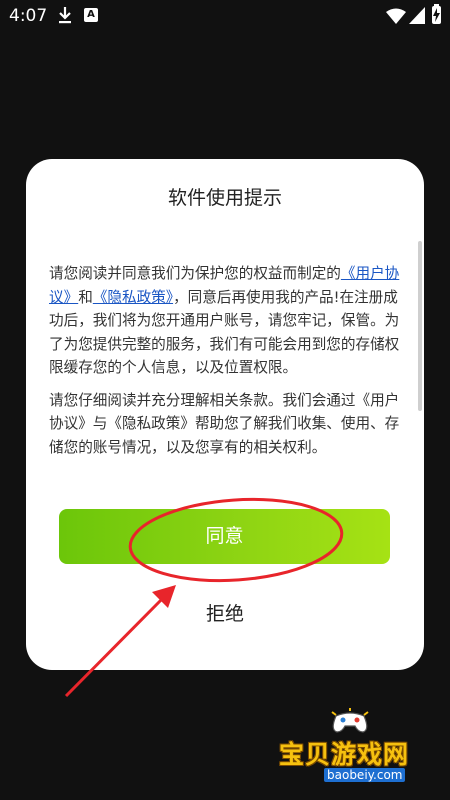  I want to click on watermark-logo: 宝贝游戏网 baobeiy.com, so click(353, 748).